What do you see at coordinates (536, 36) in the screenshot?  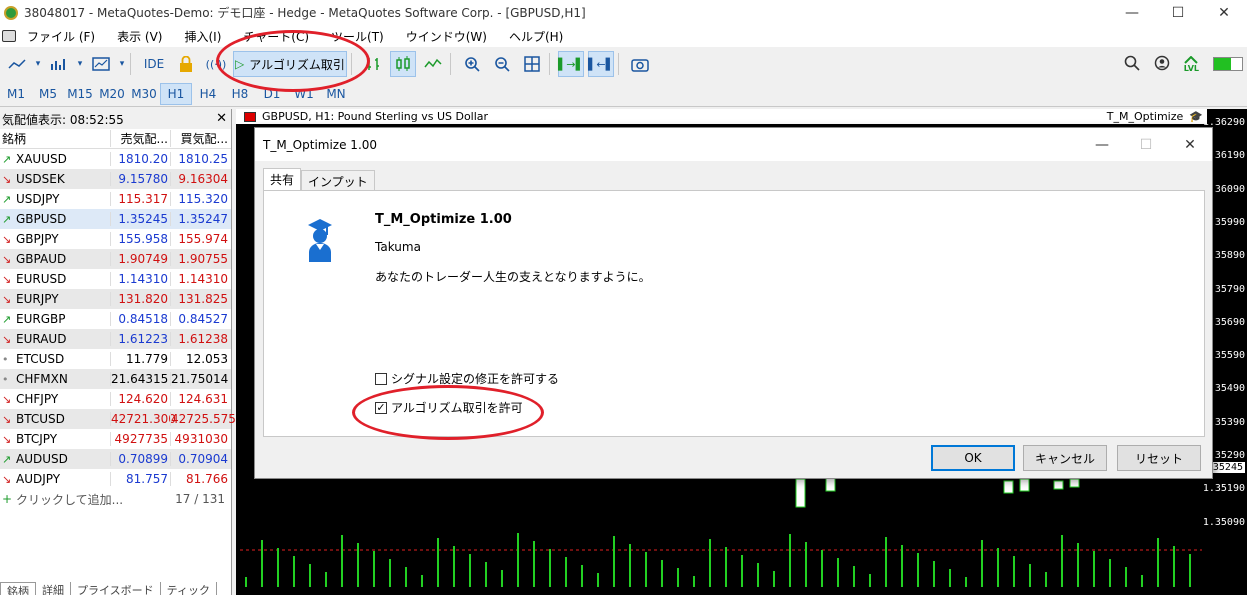 I see `menu-help: ヘルプ(H)` at bounding box center [536, 36].